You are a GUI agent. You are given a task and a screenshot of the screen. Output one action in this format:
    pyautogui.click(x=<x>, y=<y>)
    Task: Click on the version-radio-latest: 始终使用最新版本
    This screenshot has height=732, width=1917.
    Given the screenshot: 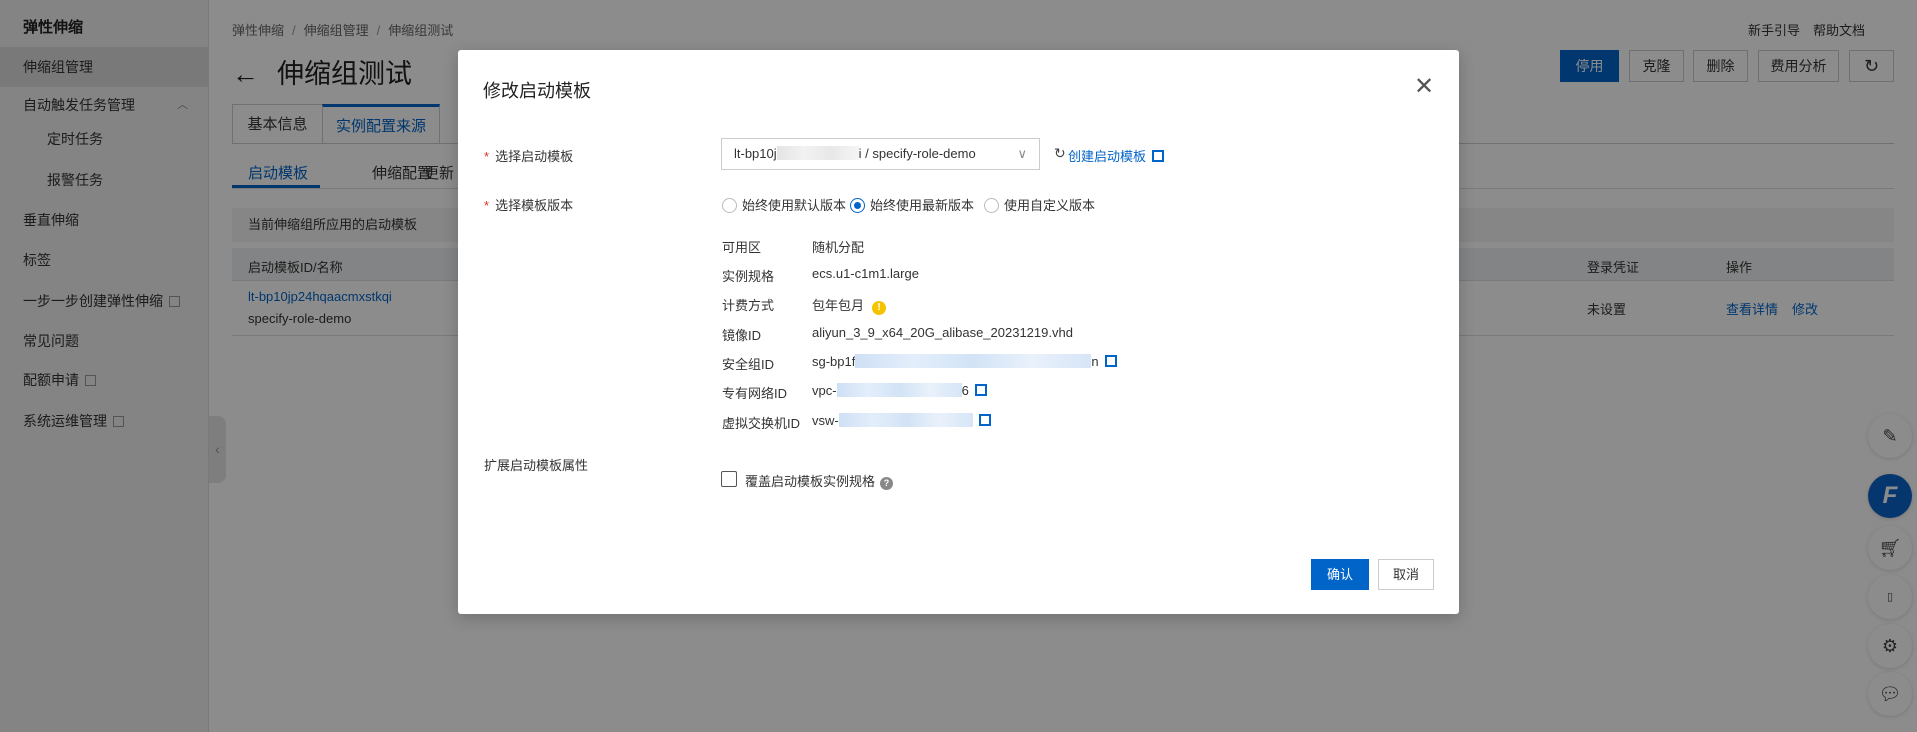 What is the action you would take?
    pyautogui.click(x=912, y=204)
    